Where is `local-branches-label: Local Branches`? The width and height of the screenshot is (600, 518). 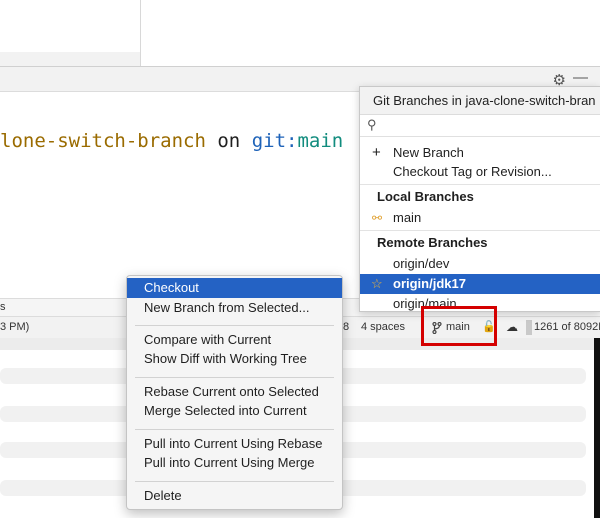
local-branches-label: Local Branches is located at coordinates (425, 196).